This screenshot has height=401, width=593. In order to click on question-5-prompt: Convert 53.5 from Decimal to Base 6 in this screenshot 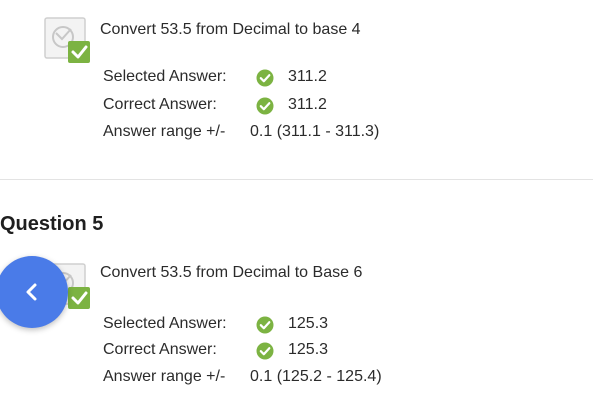, I will do `click(231, 272)`.